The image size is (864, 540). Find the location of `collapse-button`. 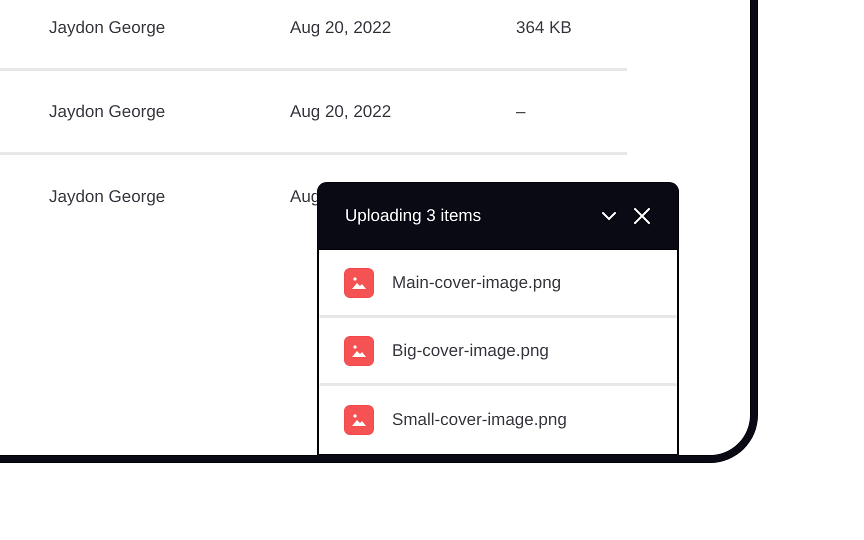

collapse-button is located at coordinates (609, 216).